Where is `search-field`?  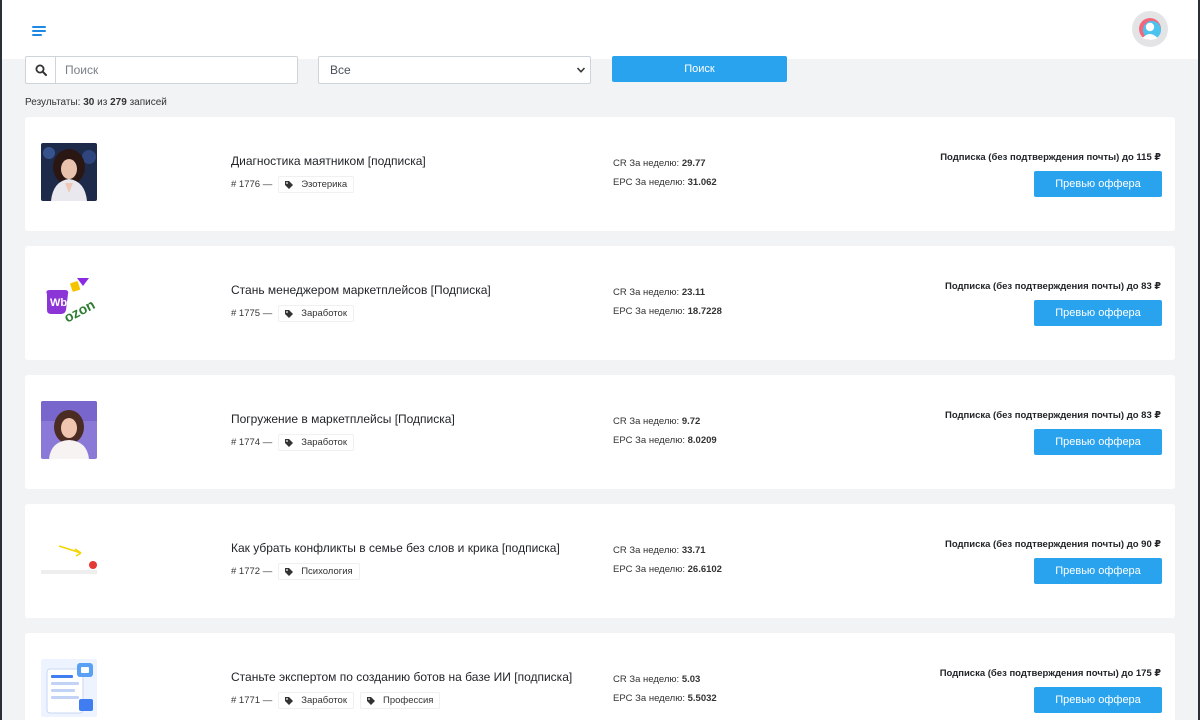
search-field is located at coordinates (161, 70).